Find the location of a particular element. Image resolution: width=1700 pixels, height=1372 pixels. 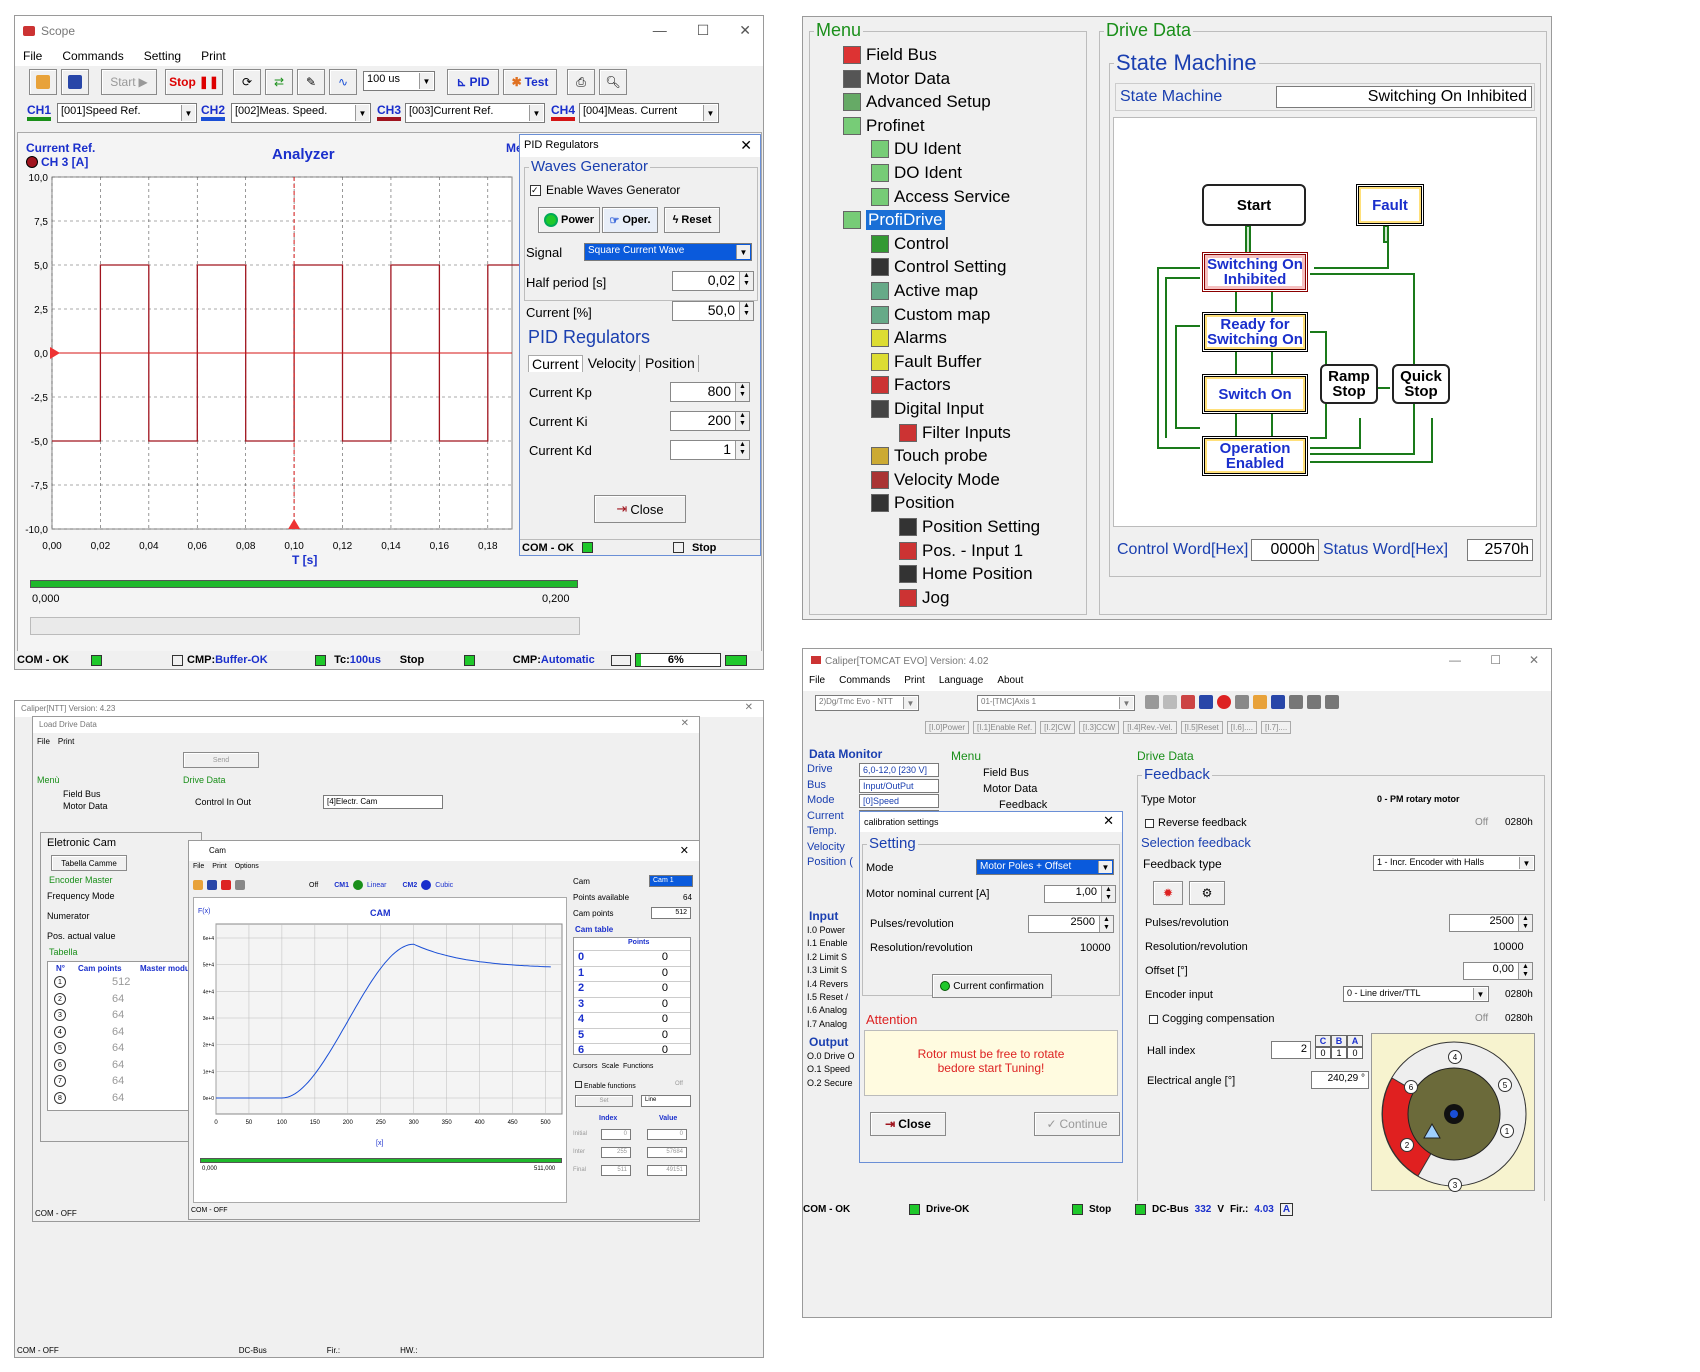

tree-item: Access Service is located at coordinates (940, 197).